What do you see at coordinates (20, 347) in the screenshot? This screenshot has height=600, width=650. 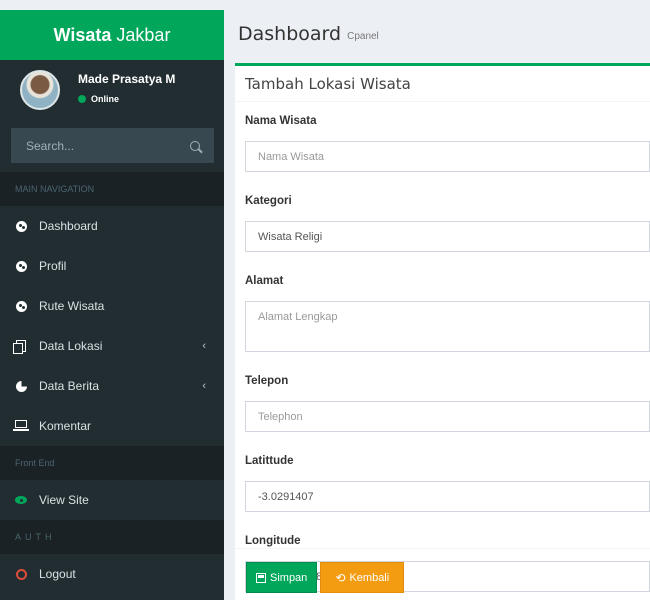 I see `copy-icon` at bounding box center [20, 347].